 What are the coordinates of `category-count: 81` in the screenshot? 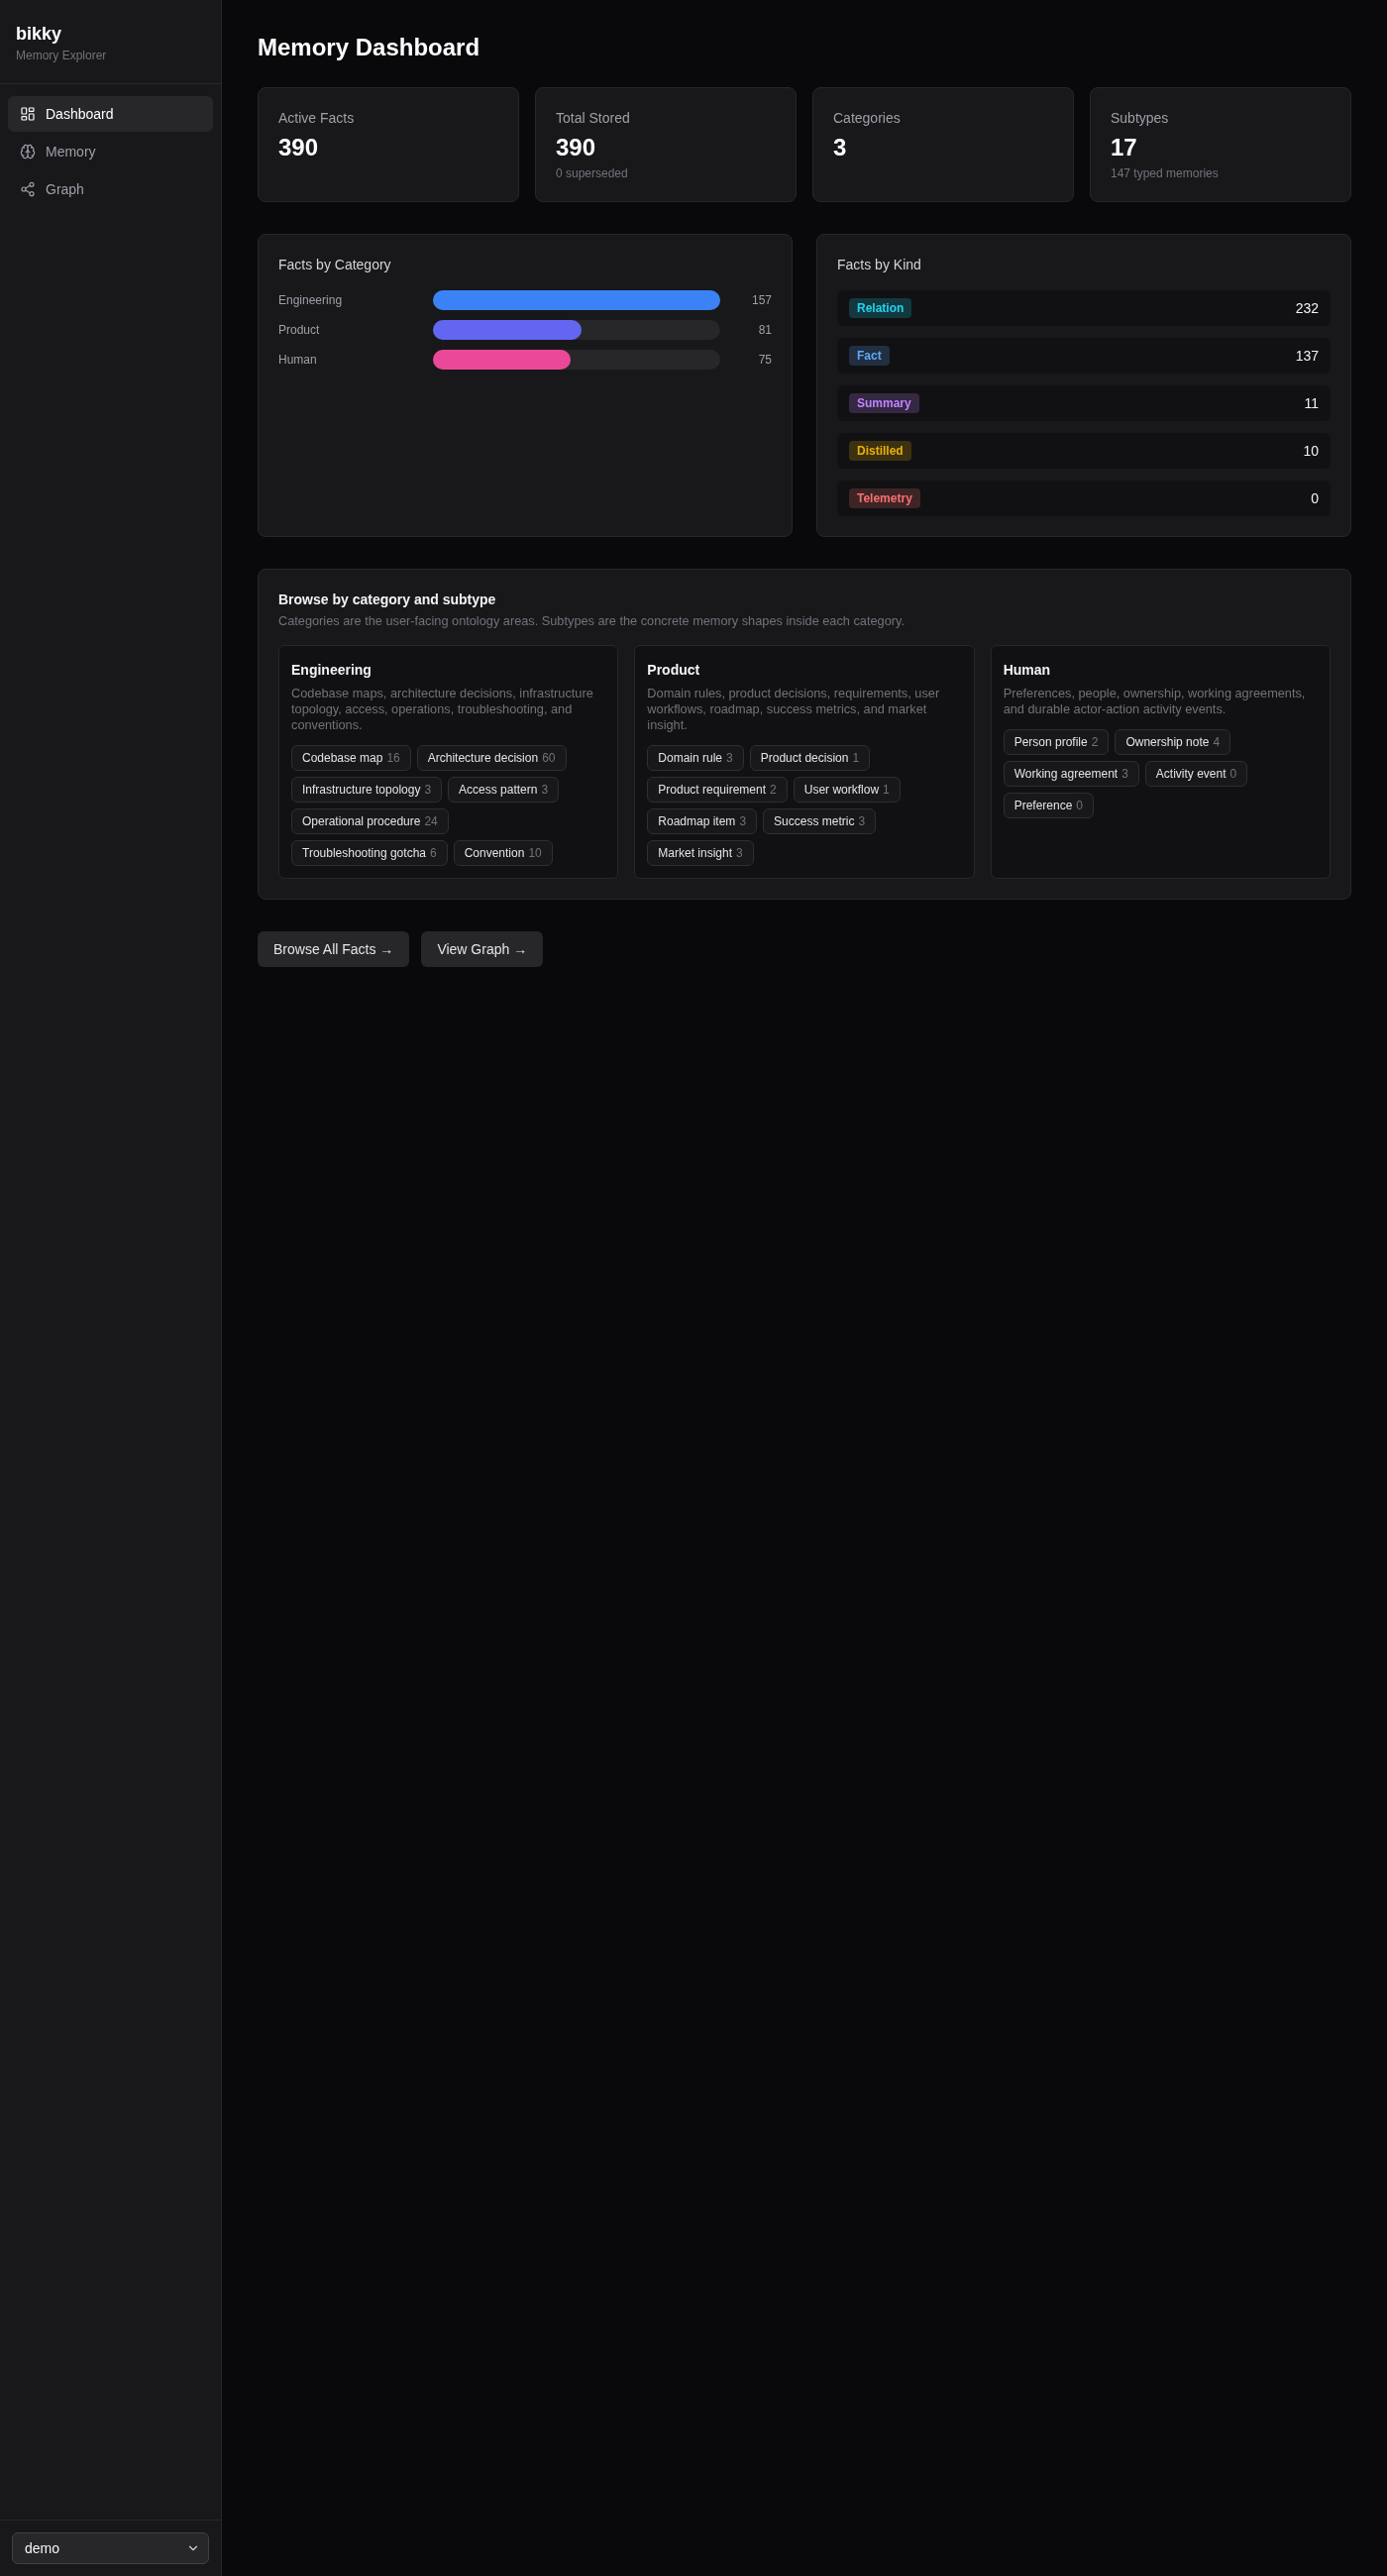 It's located at (764, 331).